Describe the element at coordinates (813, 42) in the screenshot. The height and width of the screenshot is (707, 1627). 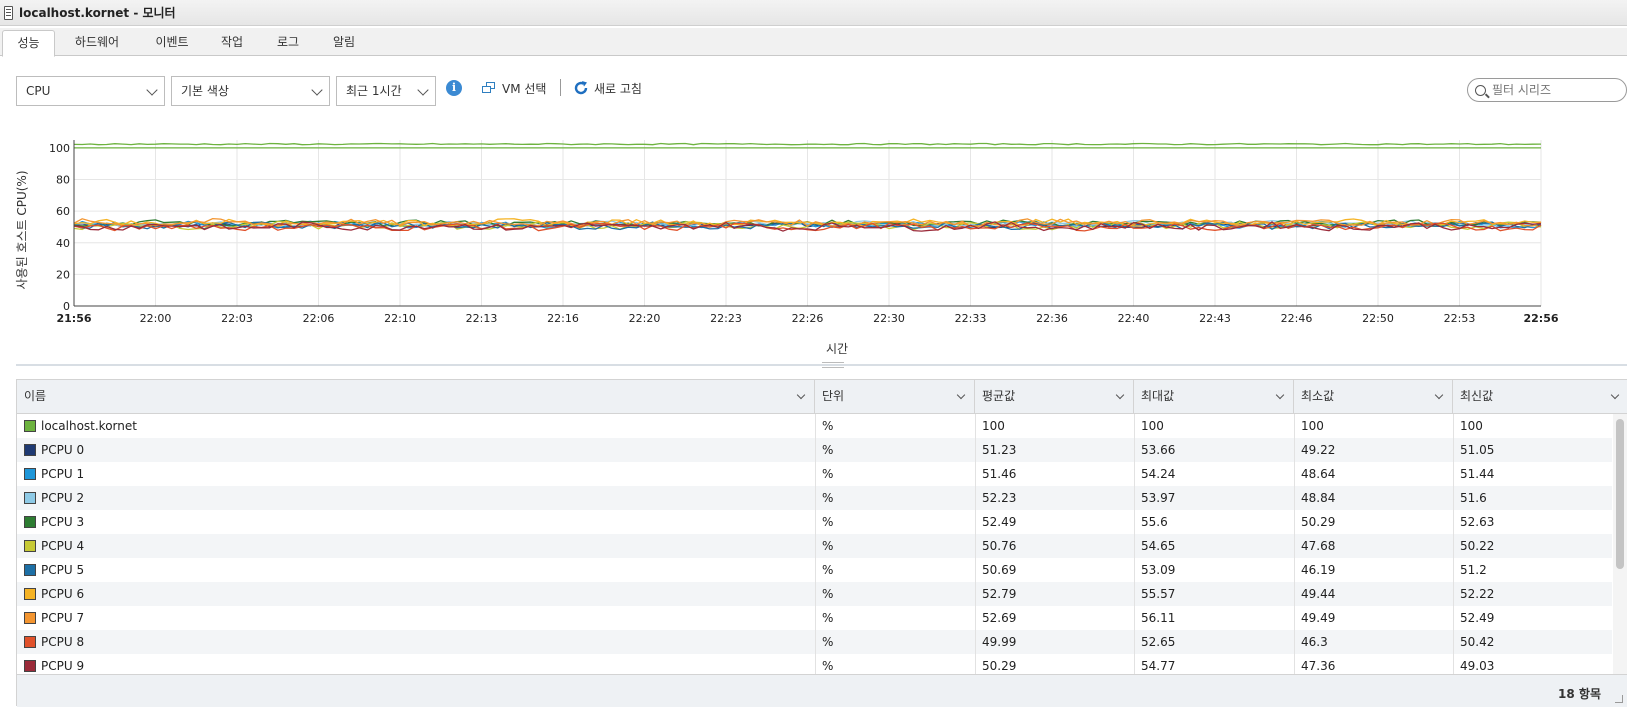
I see `tab-bar: 성능 하드웨어 이벤트 작업 로그 알림` at that location.